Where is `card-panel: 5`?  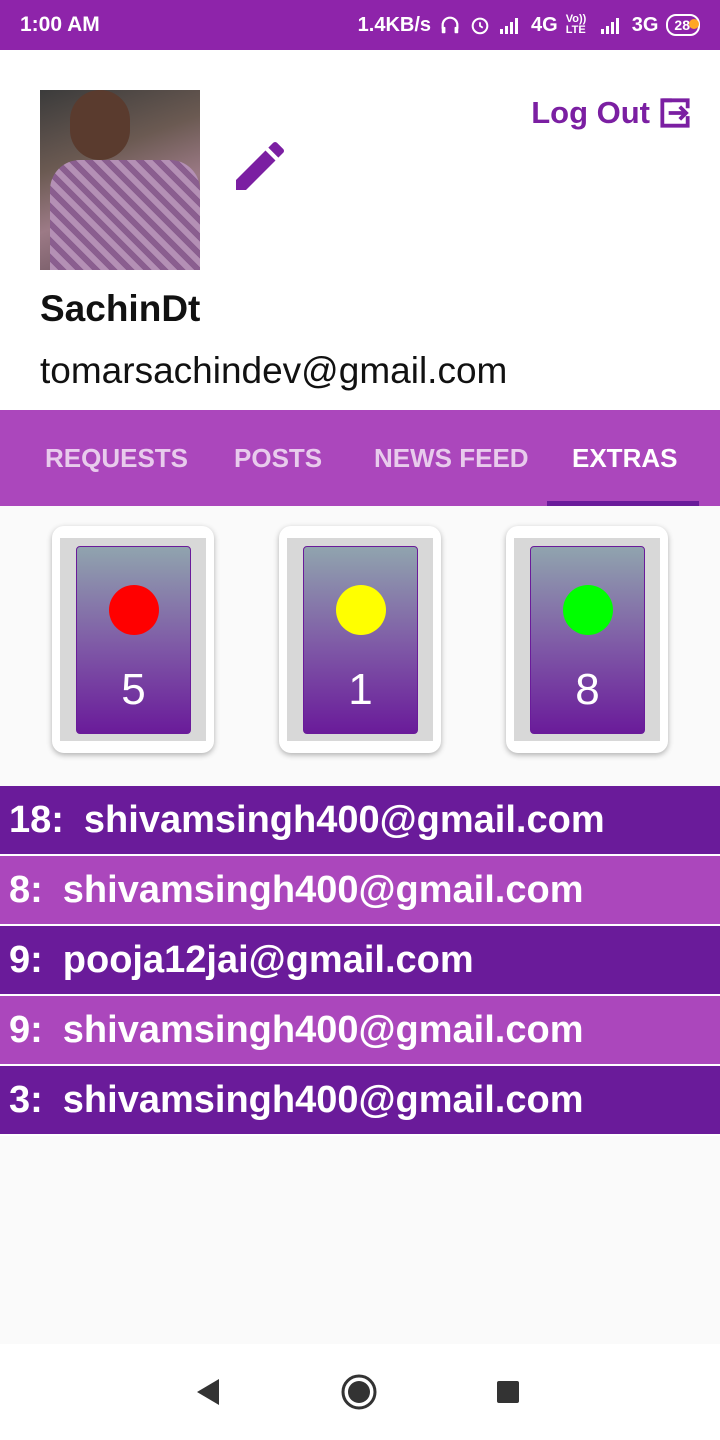
card-panel: 5 is located at coordinates (133, 640).